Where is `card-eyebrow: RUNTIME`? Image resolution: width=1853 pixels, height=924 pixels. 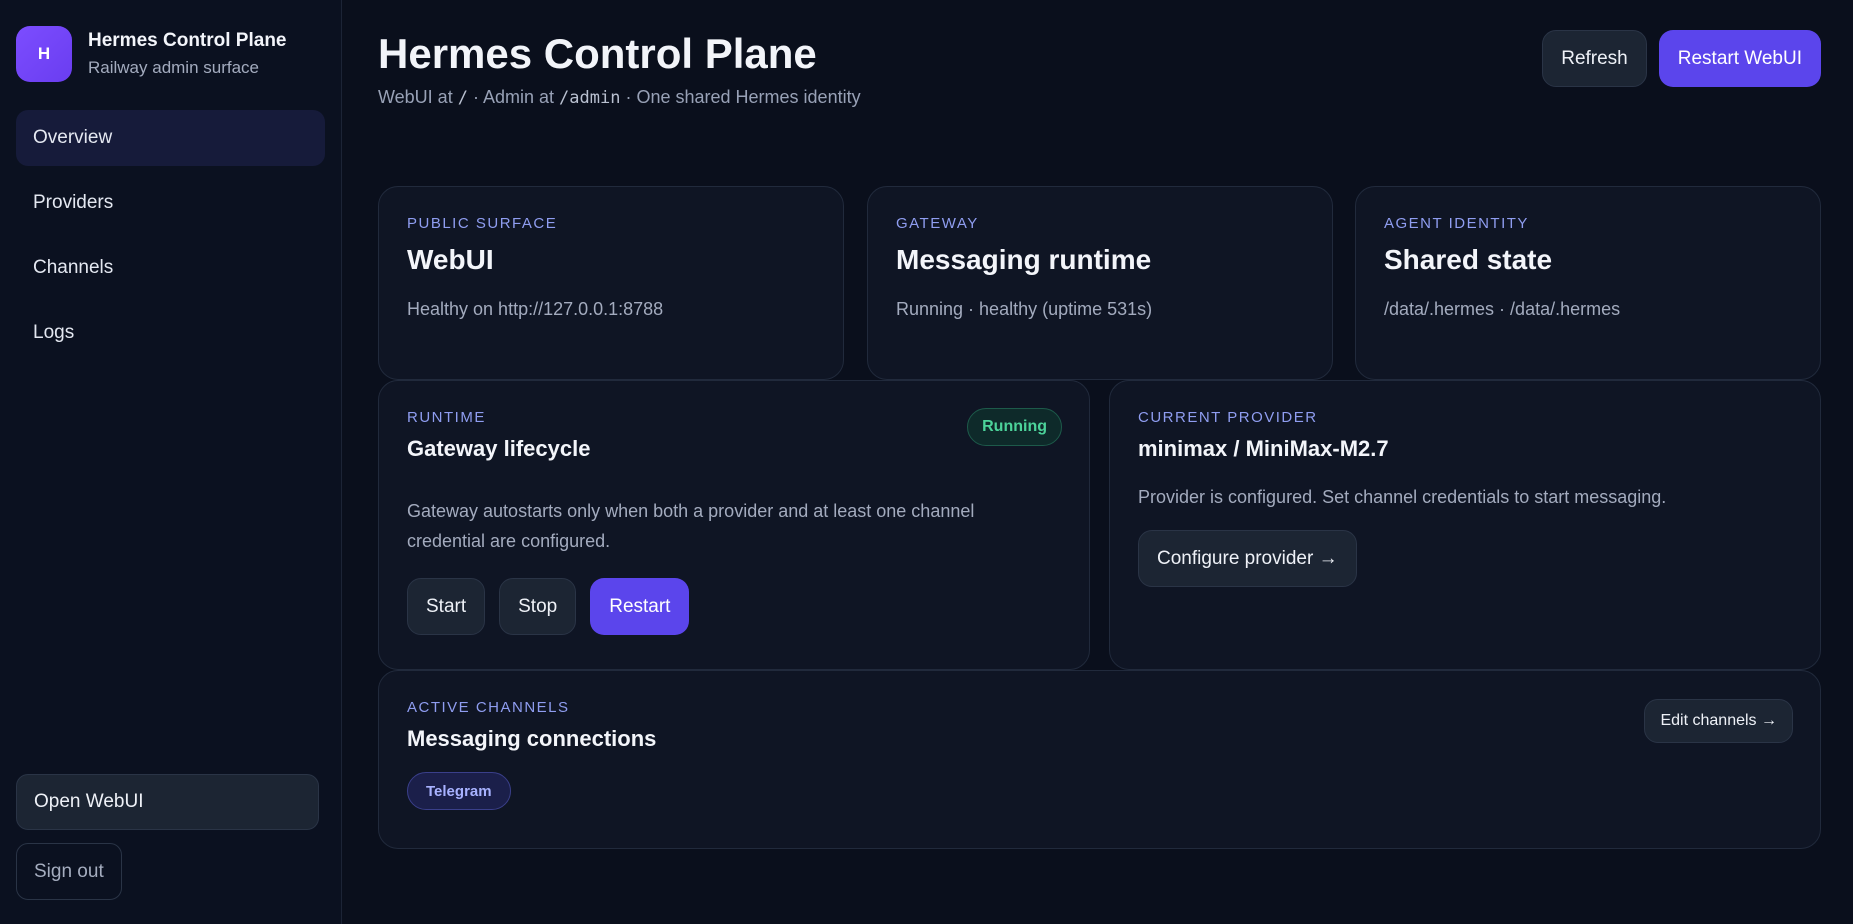
card-eyebrow: RUNTIME is located at coordinates (446, 417).